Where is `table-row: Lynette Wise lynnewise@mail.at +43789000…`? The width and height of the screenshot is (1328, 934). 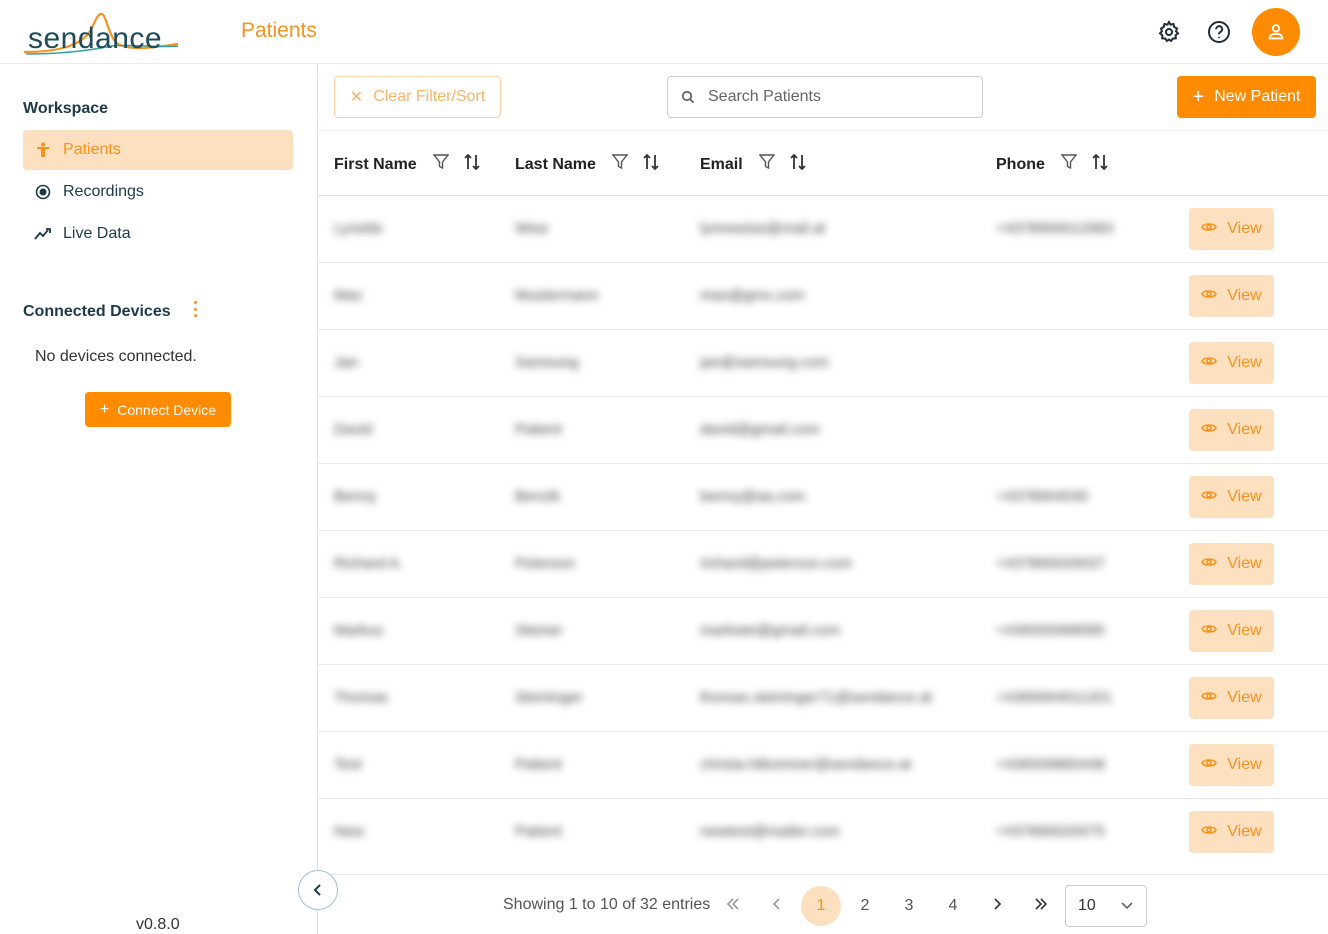
table-row: Lynette Wise lynnewise@mail.at +43789000… is located at coordinates (823, 229).